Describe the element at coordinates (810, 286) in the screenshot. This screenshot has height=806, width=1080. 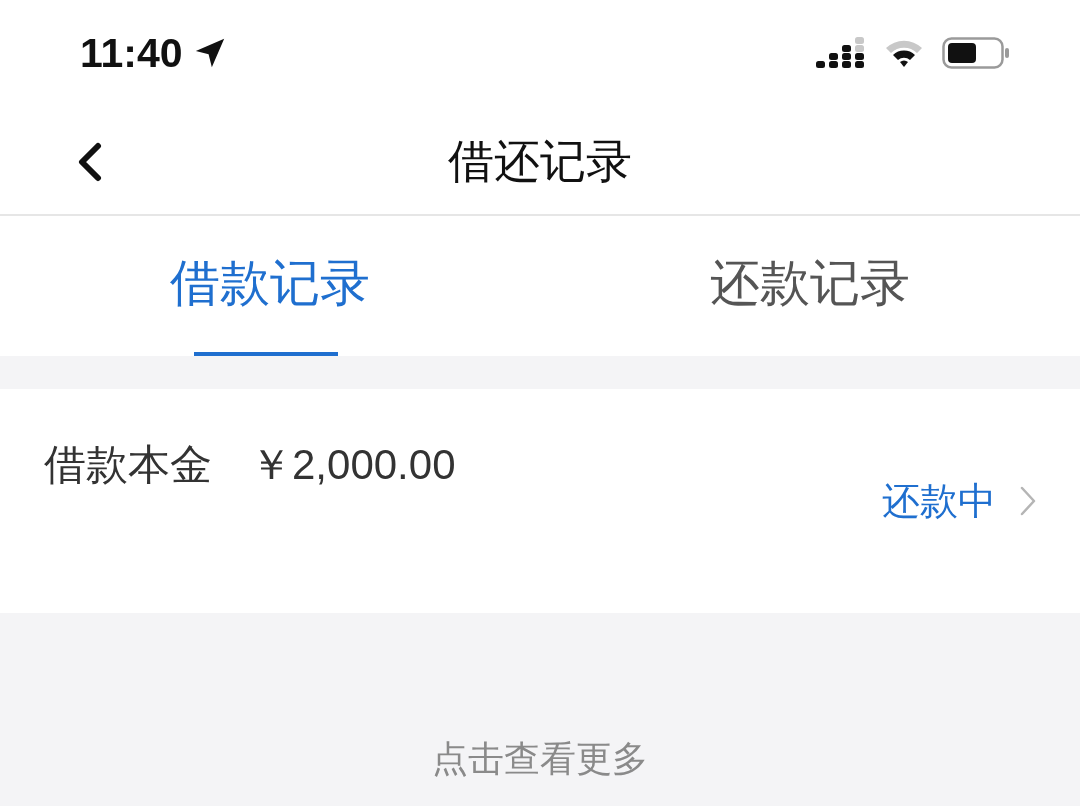
I see `tab: 还款记录` at that location.